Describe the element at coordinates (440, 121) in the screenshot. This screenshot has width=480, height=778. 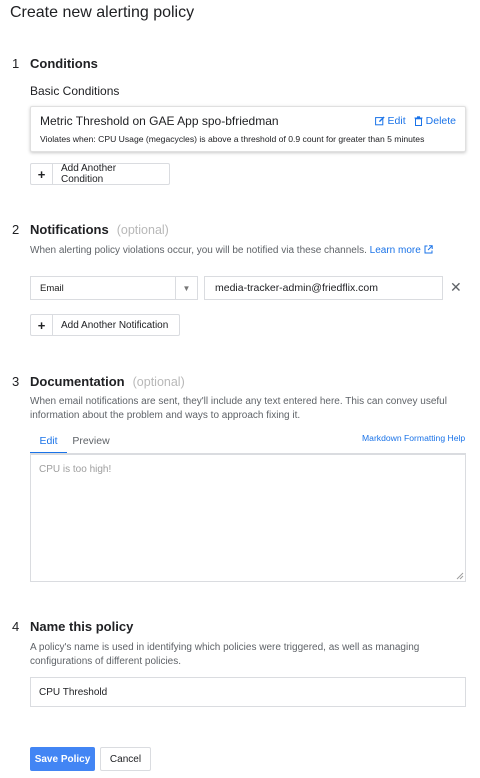
I see `delete-label: Delete` at that location.